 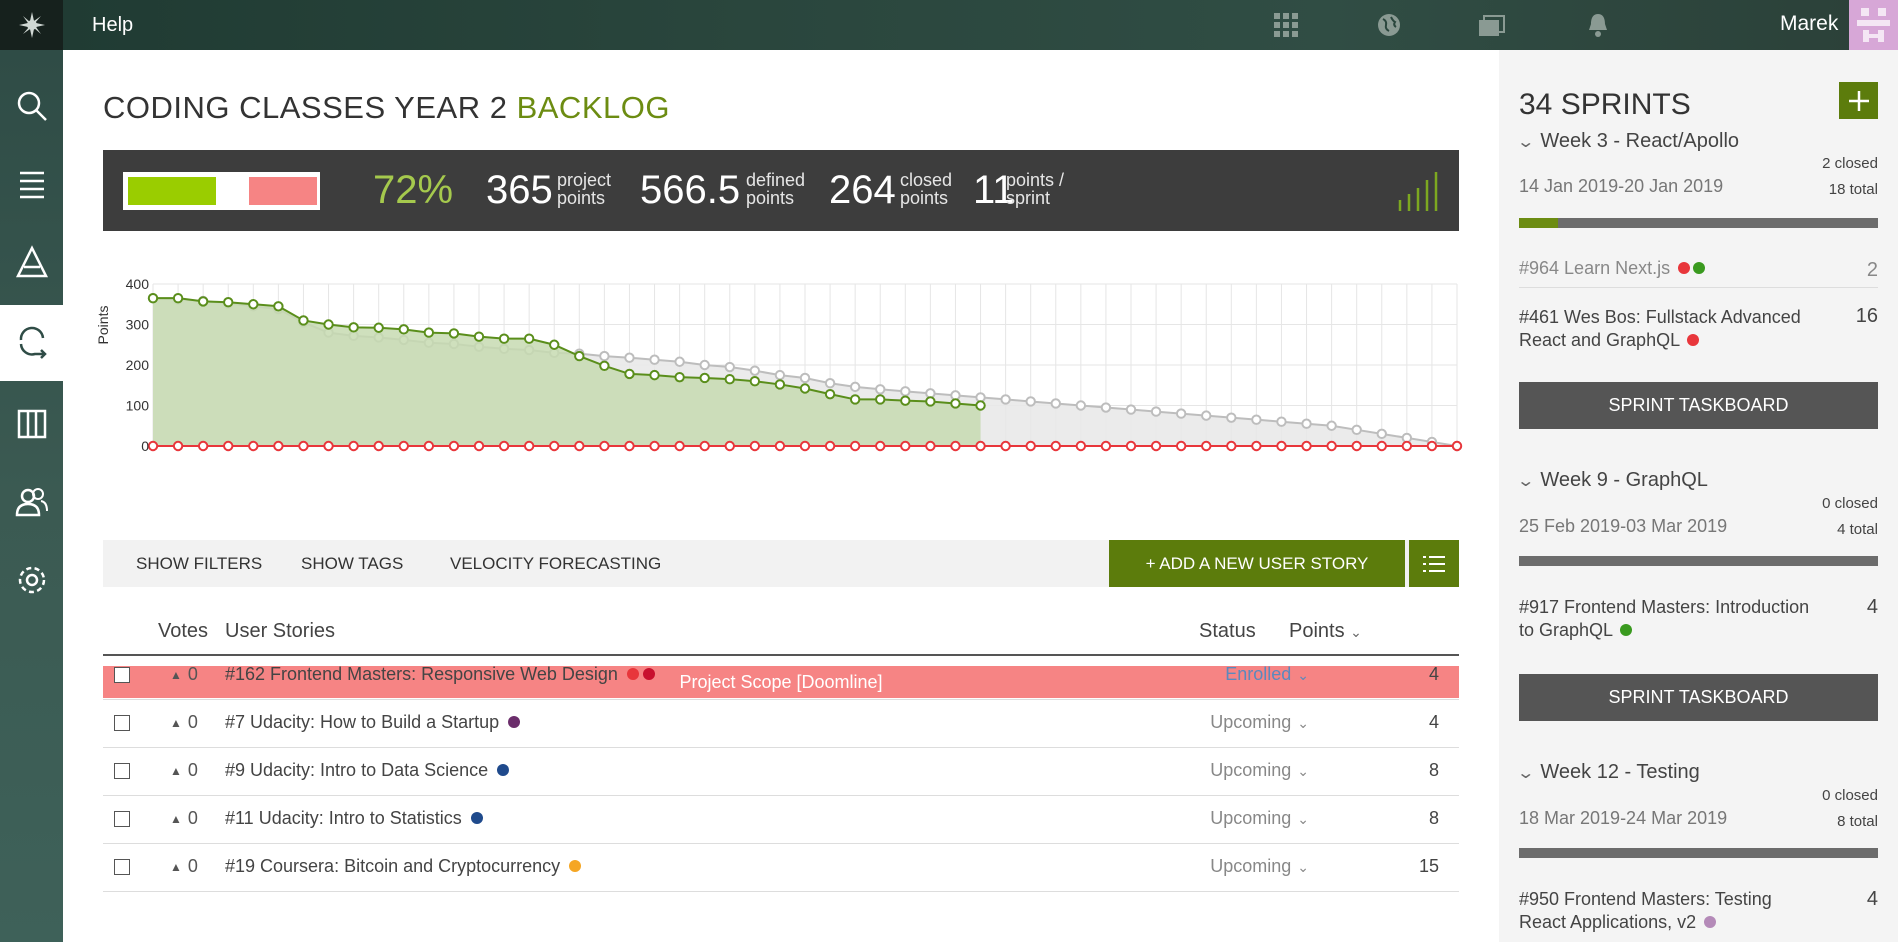 What do you see at coordinates (1434, 563) in the screenshot?
I see `bulk-insert-button` at bounding box center [1434, 563].